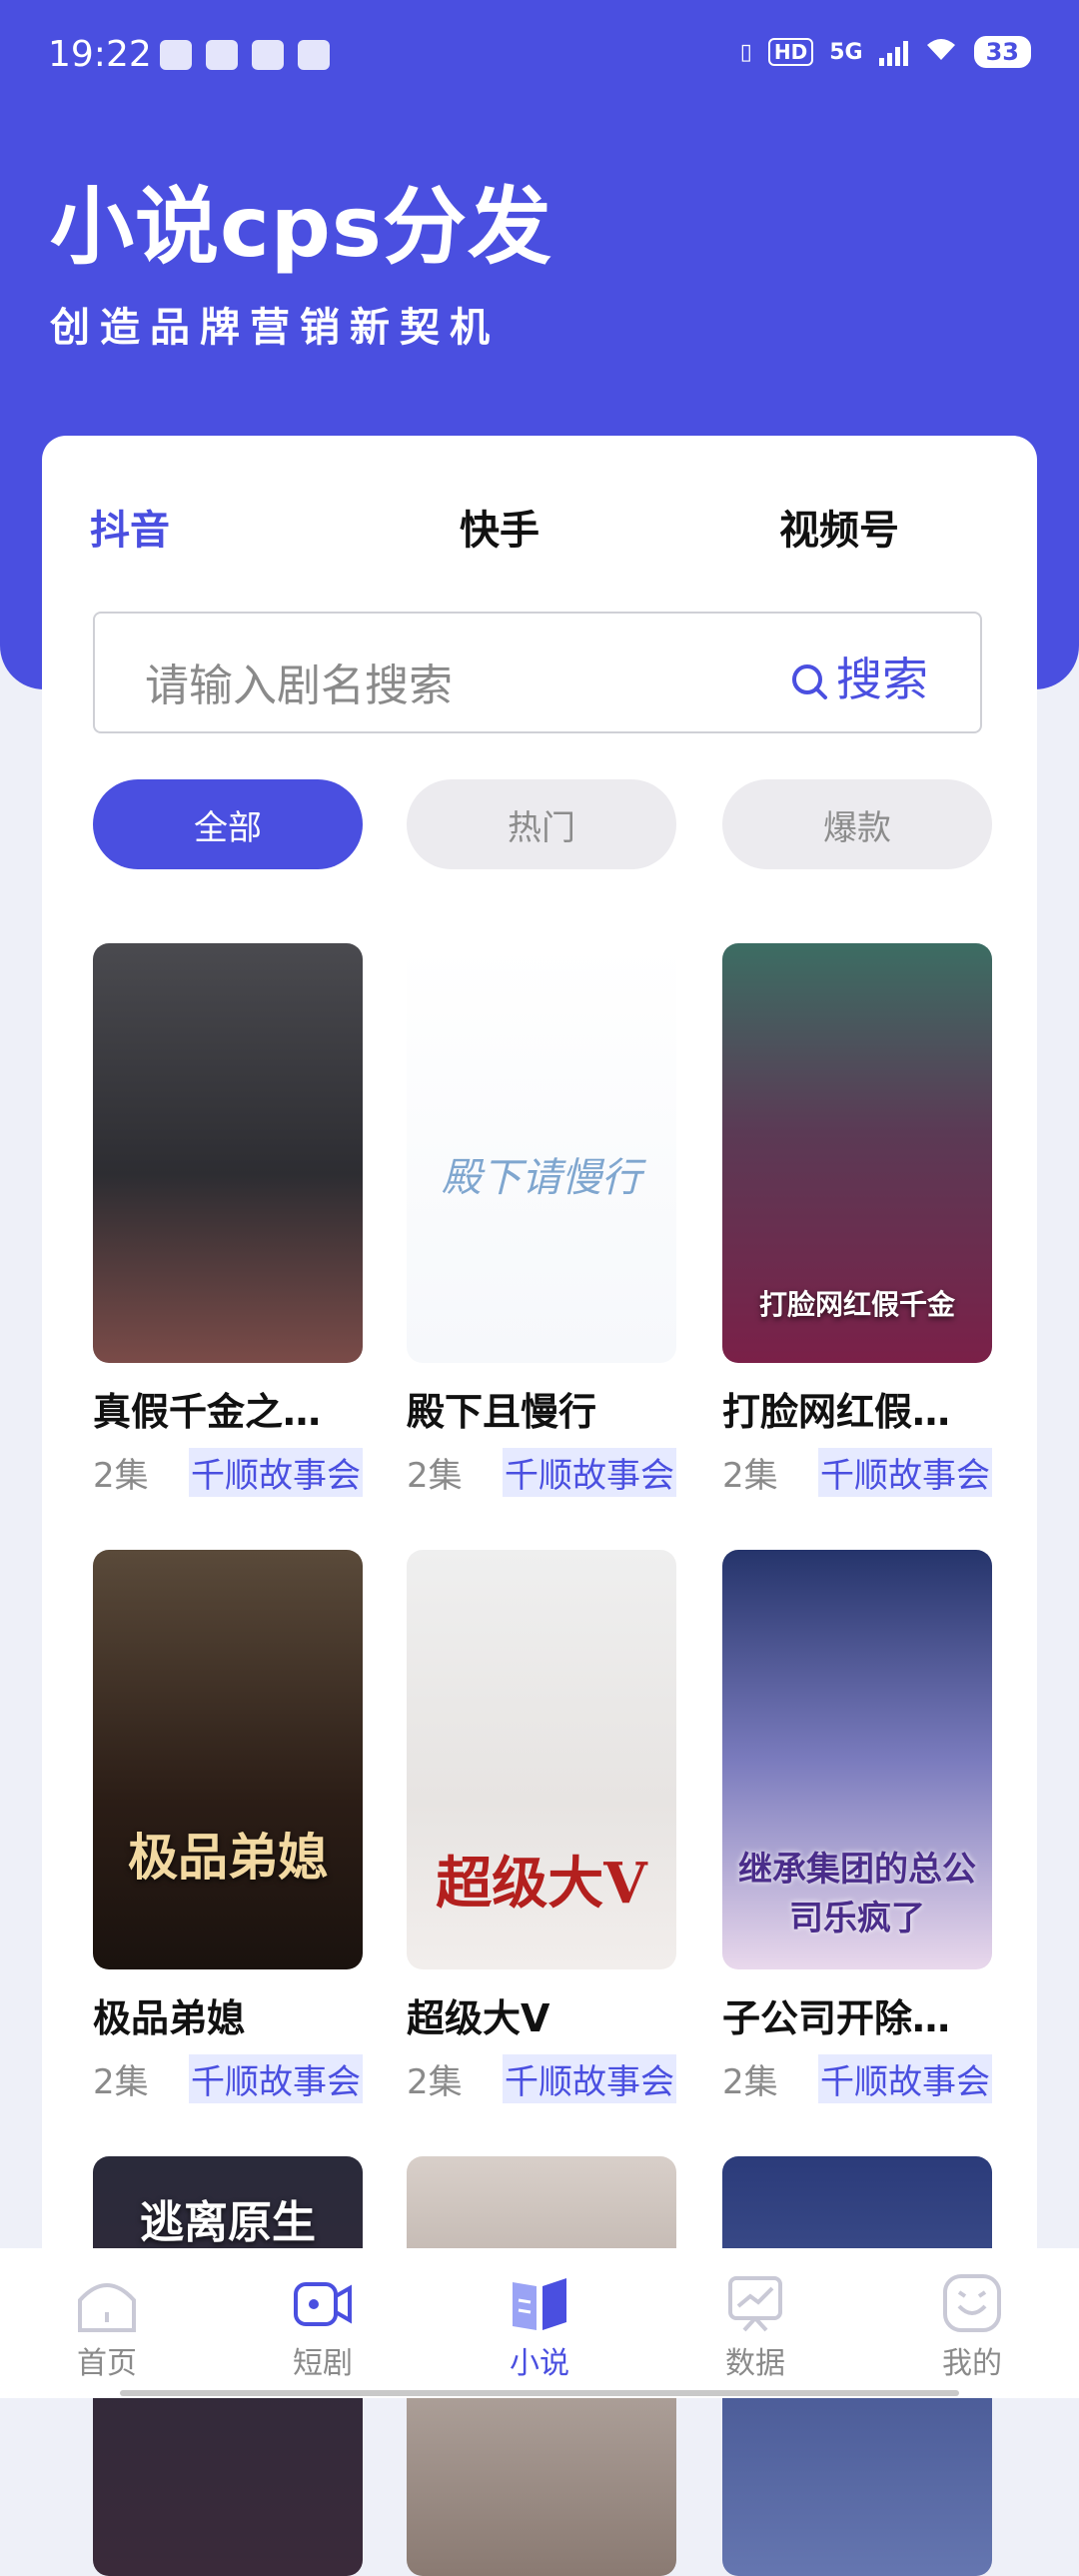 This screenshot has height=2576, width=1079. What do you see at coordinates (222, 55) in the screenshot?
I see `taobao-icon` at bounding box center [222, 55].